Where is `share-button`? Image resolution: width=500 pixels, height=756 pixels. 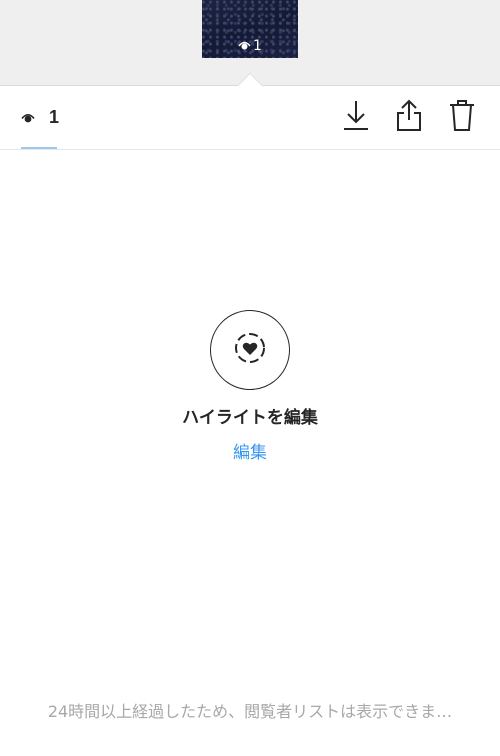 share-button is located at coordinates (409, 117).